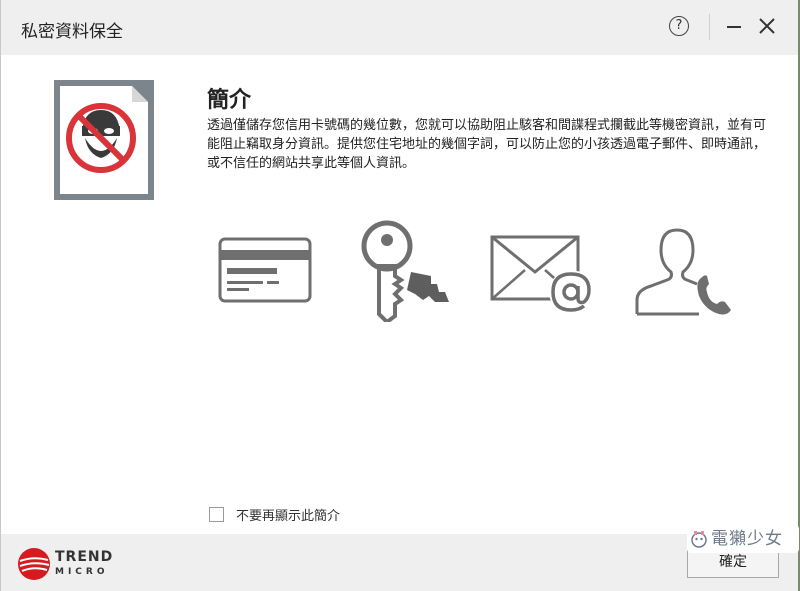  Describe the element at coordinates (82, 572) in the screenshot. I see `logo-text-micro: MICRO` at that location.